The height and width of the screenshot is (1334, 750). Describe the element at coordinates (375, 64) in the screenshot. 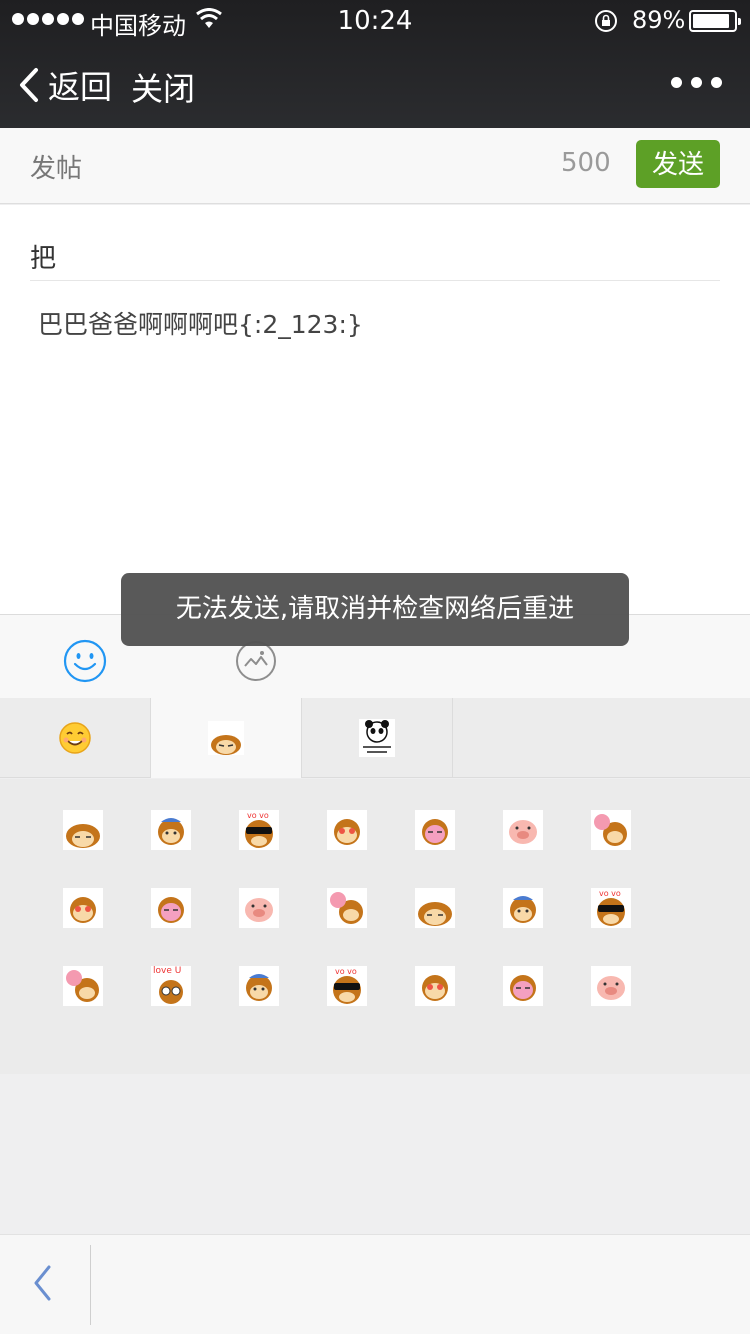

I see `top-bar: 中国移动 10:24 89% 返回 关闭` at that location.